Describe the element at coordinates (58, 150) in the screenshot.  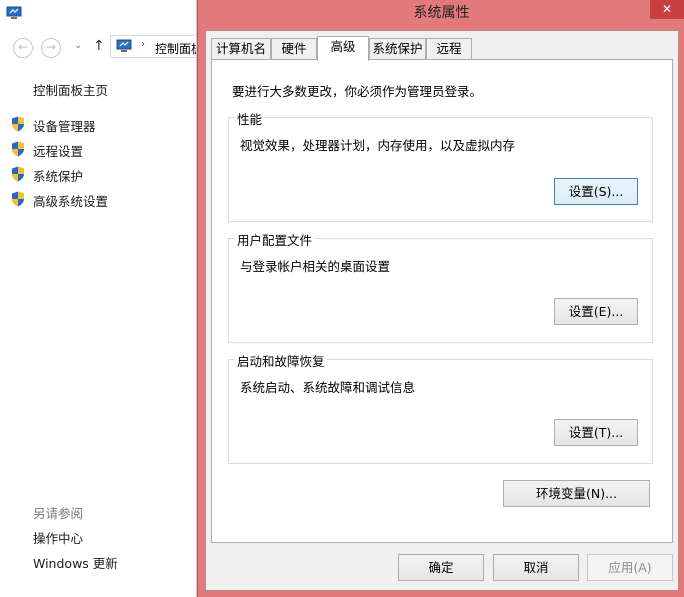
I see `sidebar-item-remote-settings: 远程设置` at that location.